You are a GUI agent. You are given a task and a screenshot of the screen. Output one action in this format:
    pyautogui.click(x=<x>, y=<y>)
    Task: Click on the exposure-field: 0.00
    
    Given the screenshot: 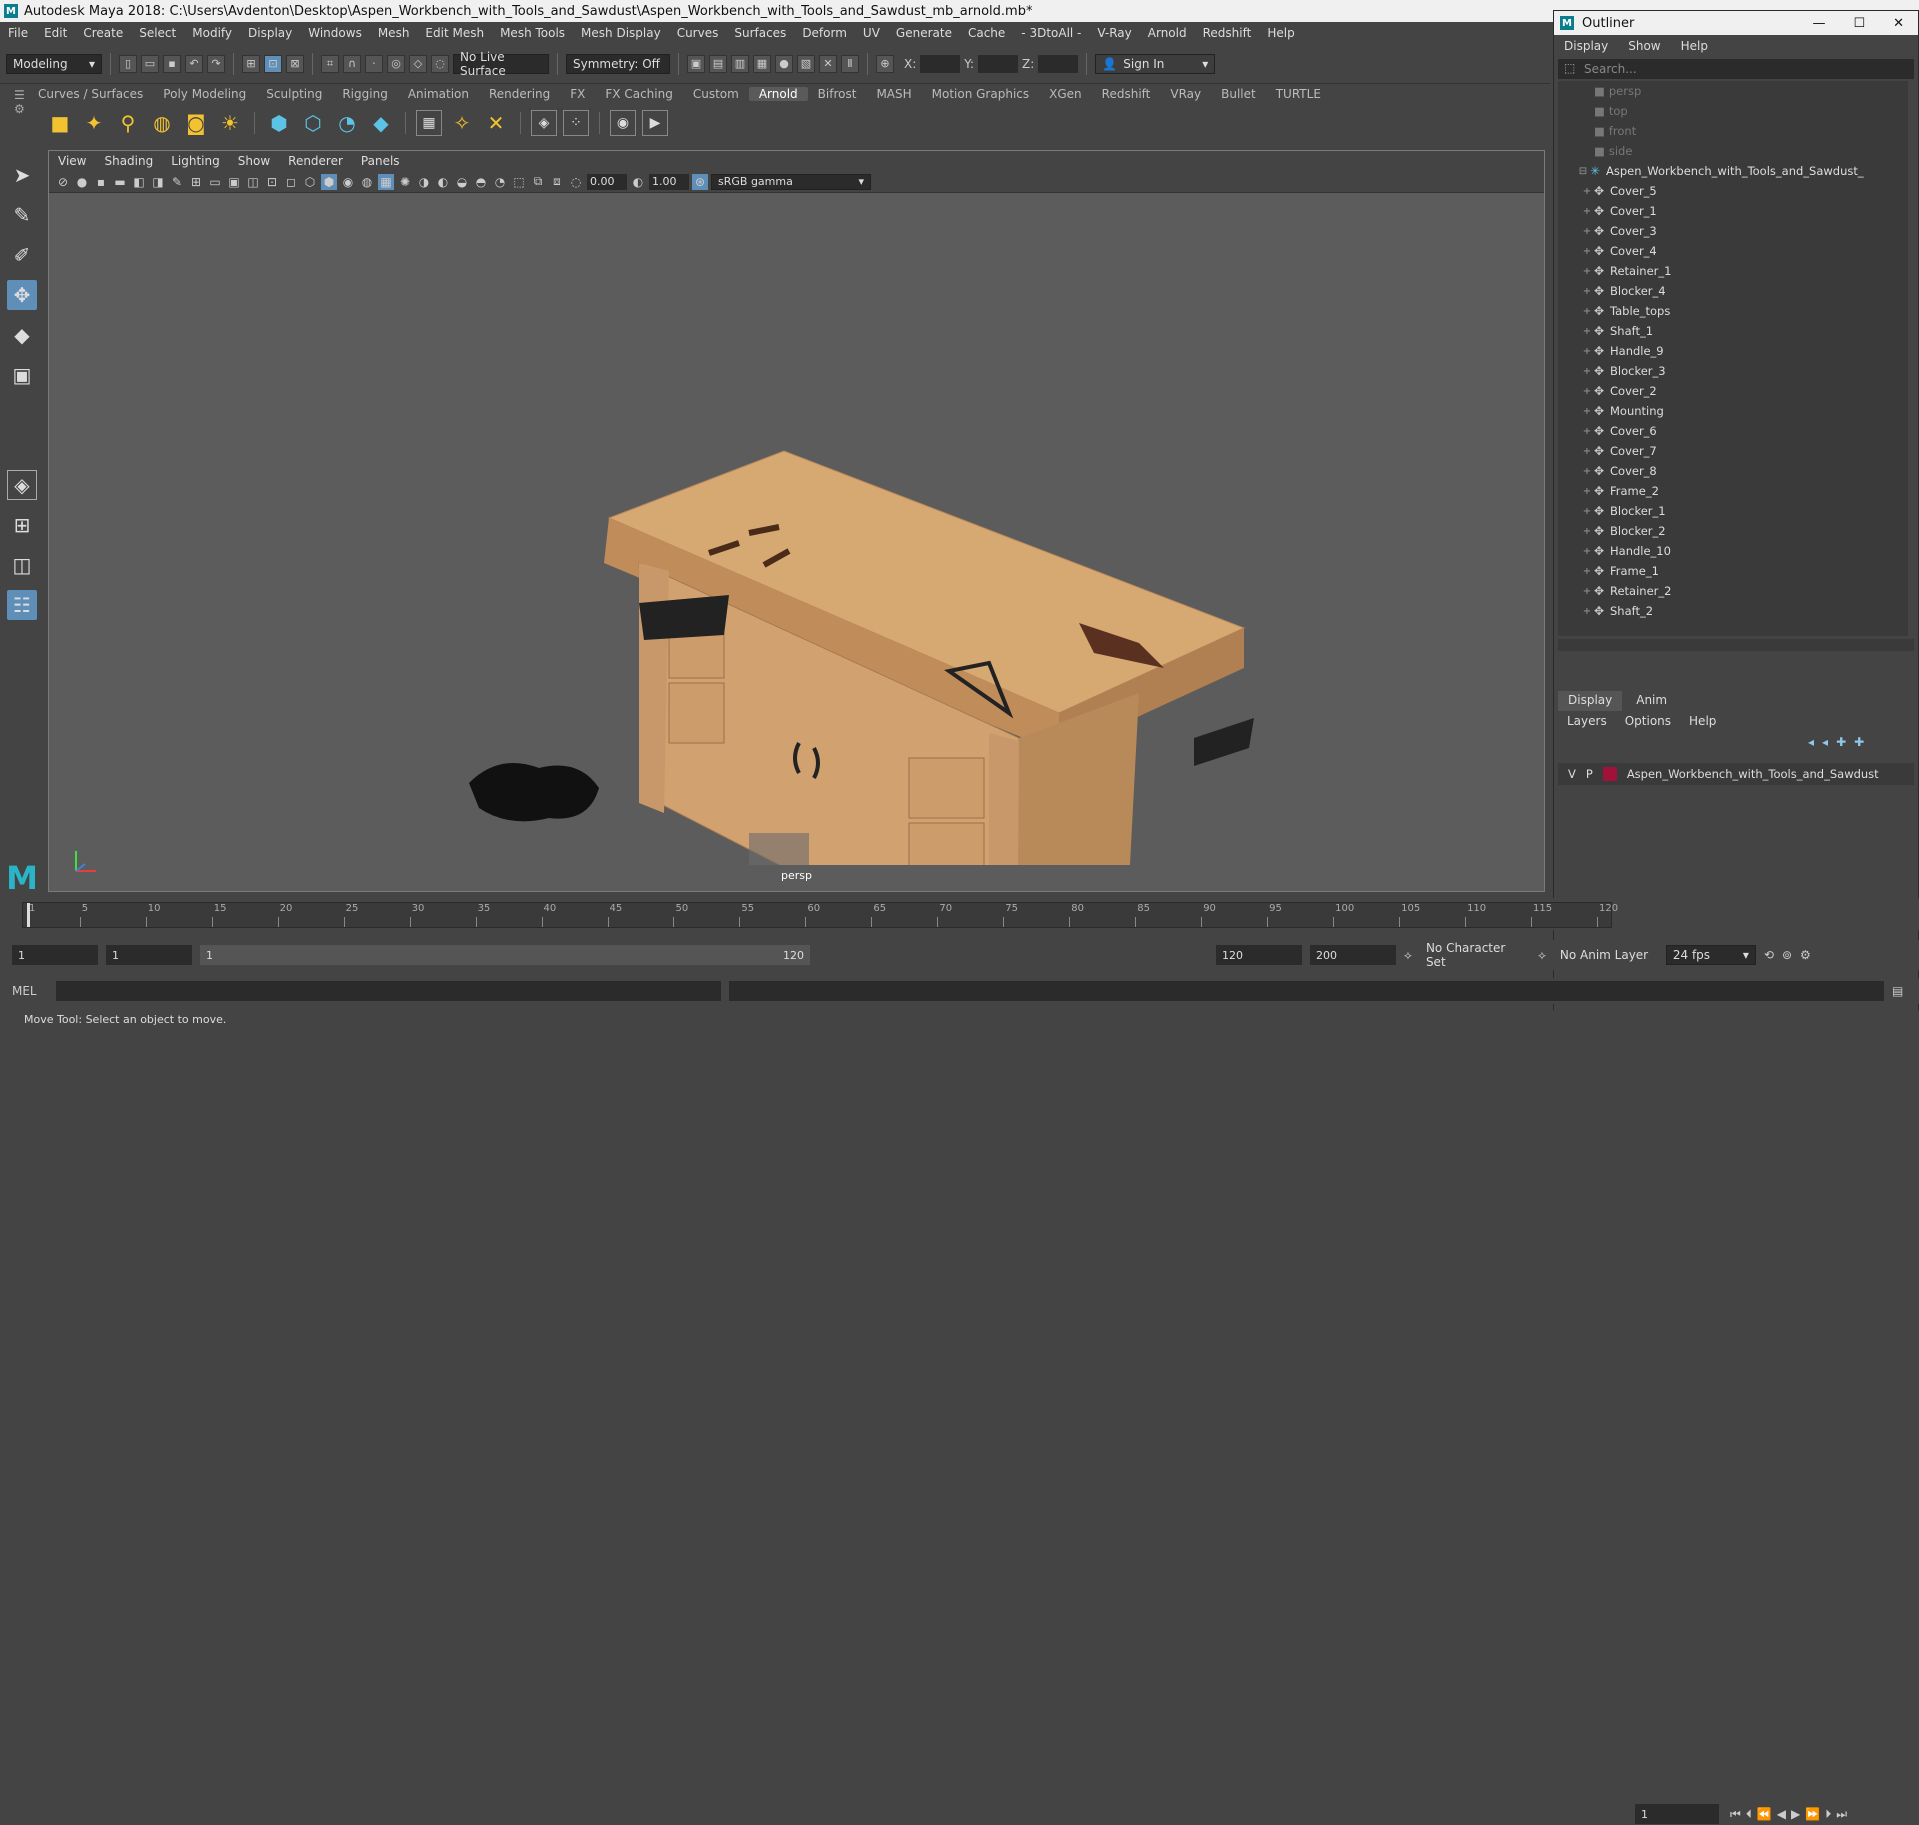 What is the action you would take?
    pyautogui.click(x=607, y=181)
    